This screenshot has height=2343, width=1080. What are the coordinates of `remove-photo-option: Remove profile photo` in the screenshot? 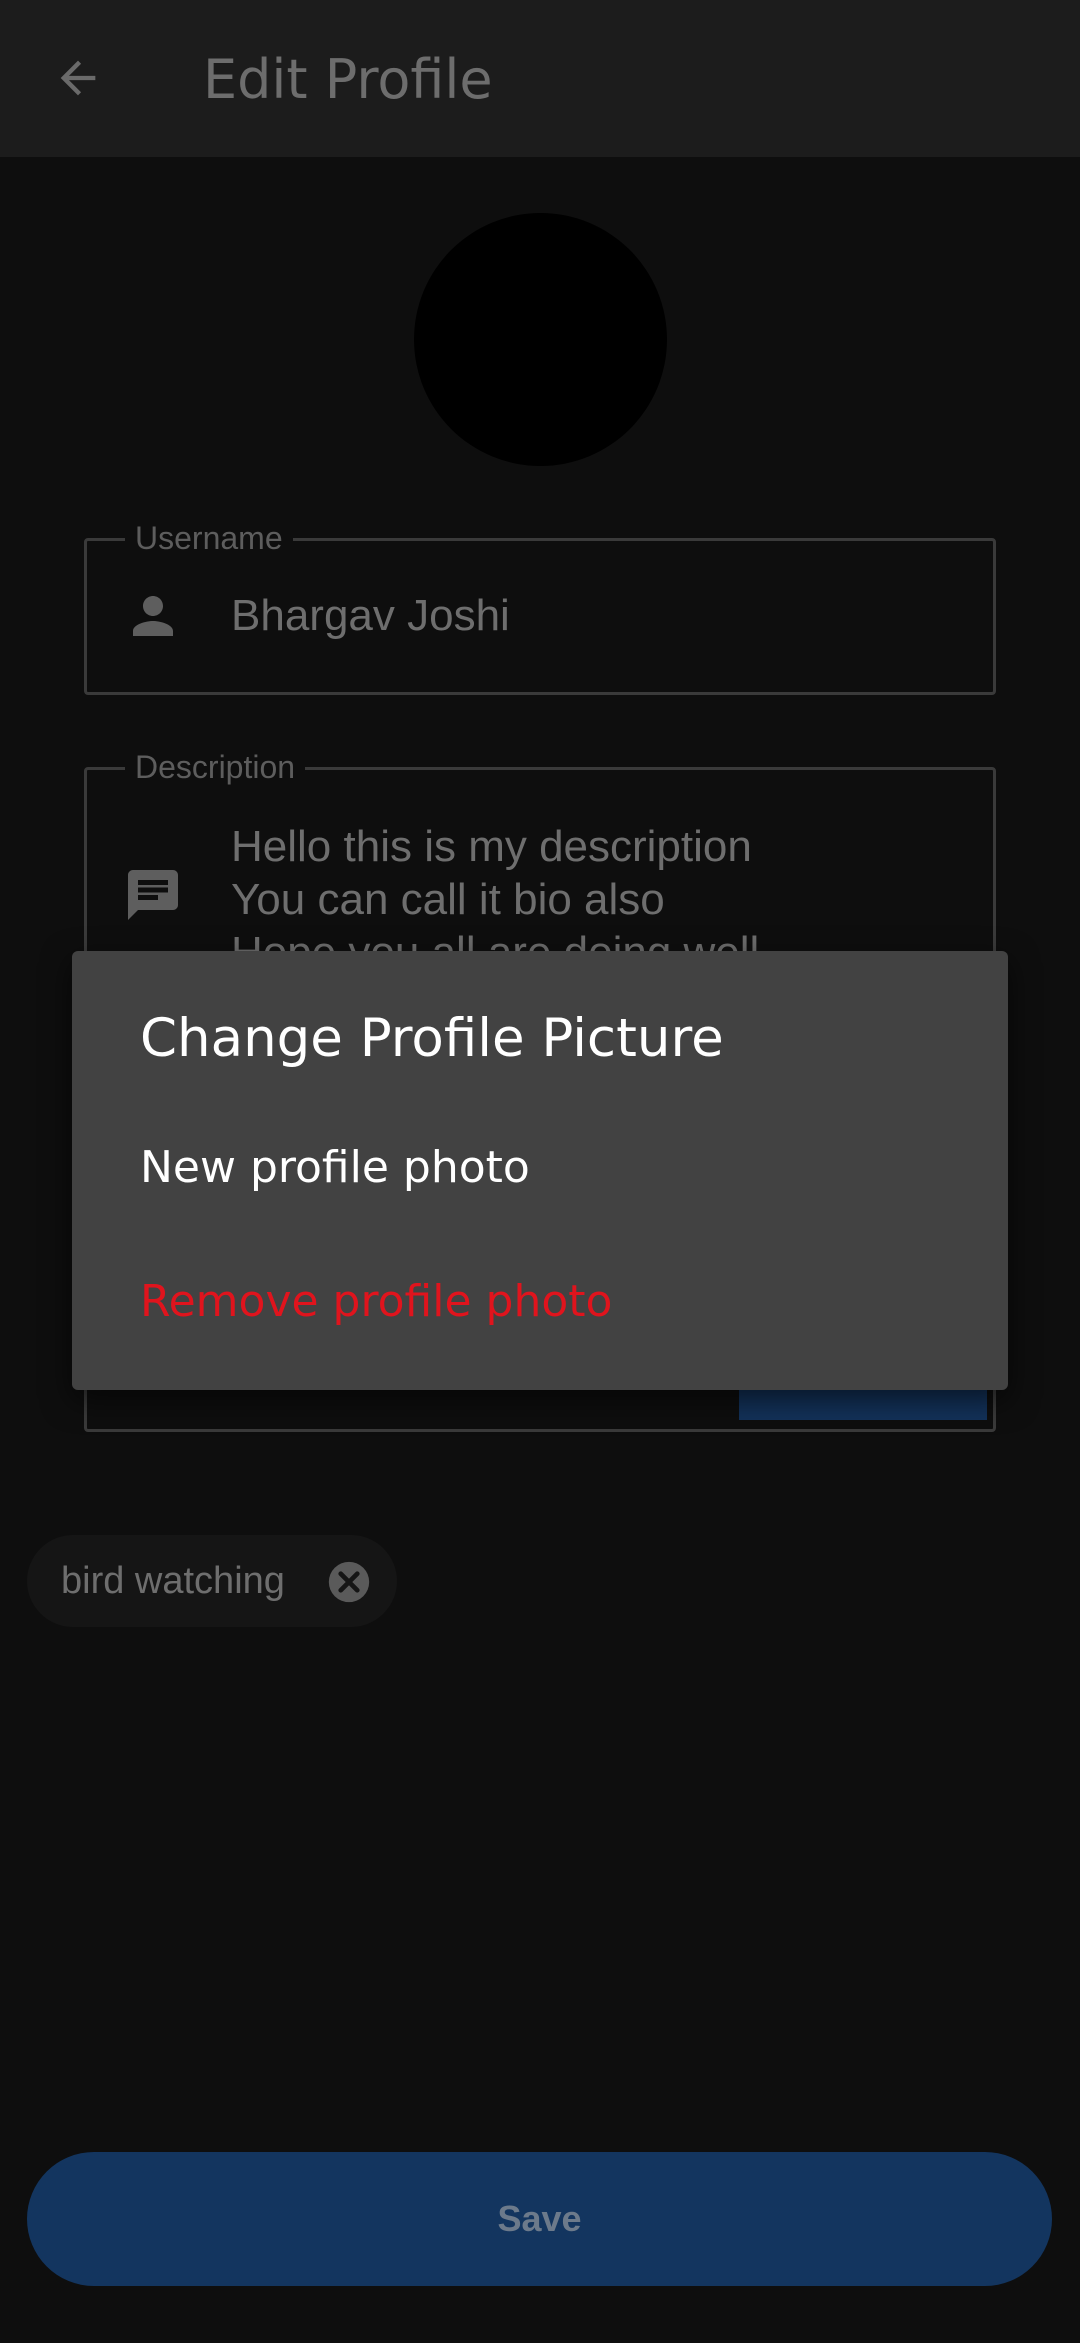 It's located at (376, 1302).